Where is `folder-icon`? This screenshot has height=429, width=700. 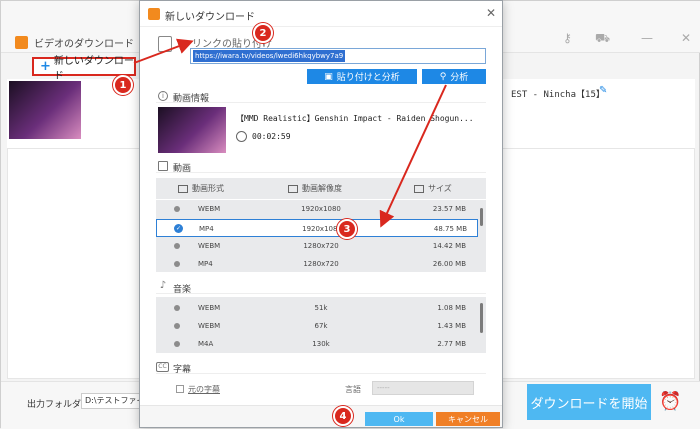
folder-icon is located at coordinates (419, 188).